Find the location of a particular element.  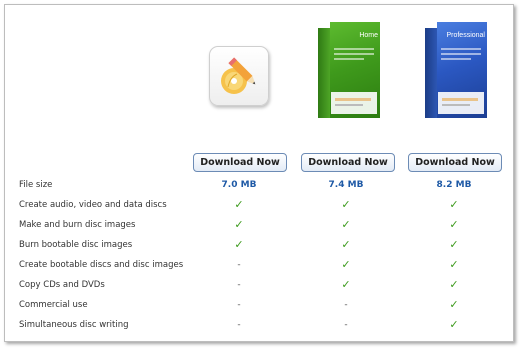

feature-label: Create bootable discs and disc images is located at coordinates (101, 265).